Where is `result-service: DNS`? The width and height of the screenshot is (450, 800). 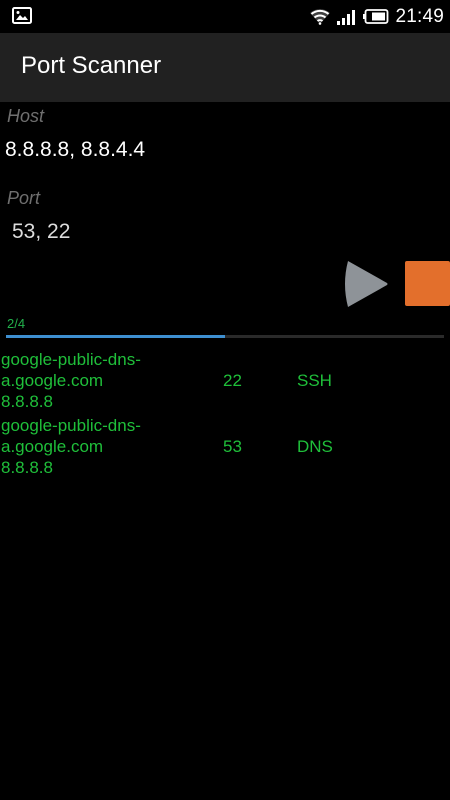
result-service: DNS is located at coordinates (315, 446).